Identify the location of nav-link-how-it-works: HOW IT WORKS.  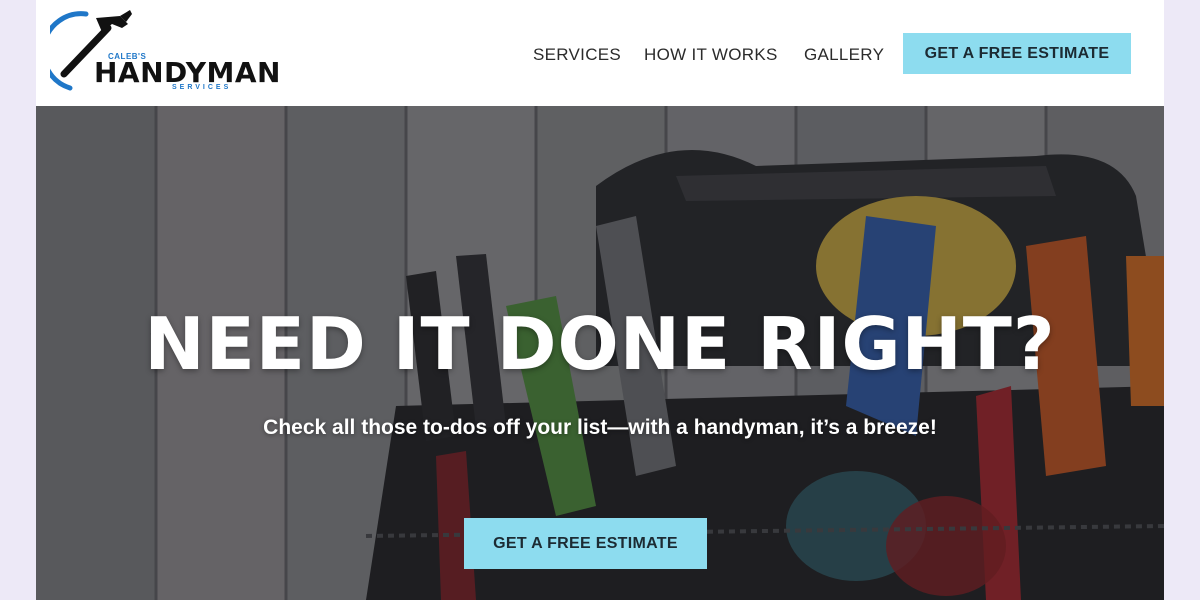
(711, 55).